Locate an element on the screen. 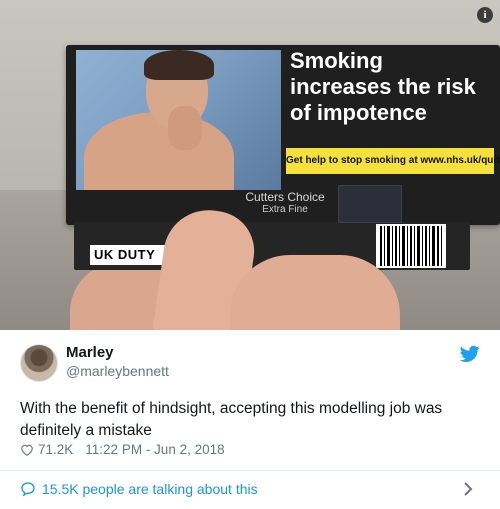 This screenshot has height=509, width=500. brand-label: Cutters Choice Extra Fine is located at coordinates (285, 202).